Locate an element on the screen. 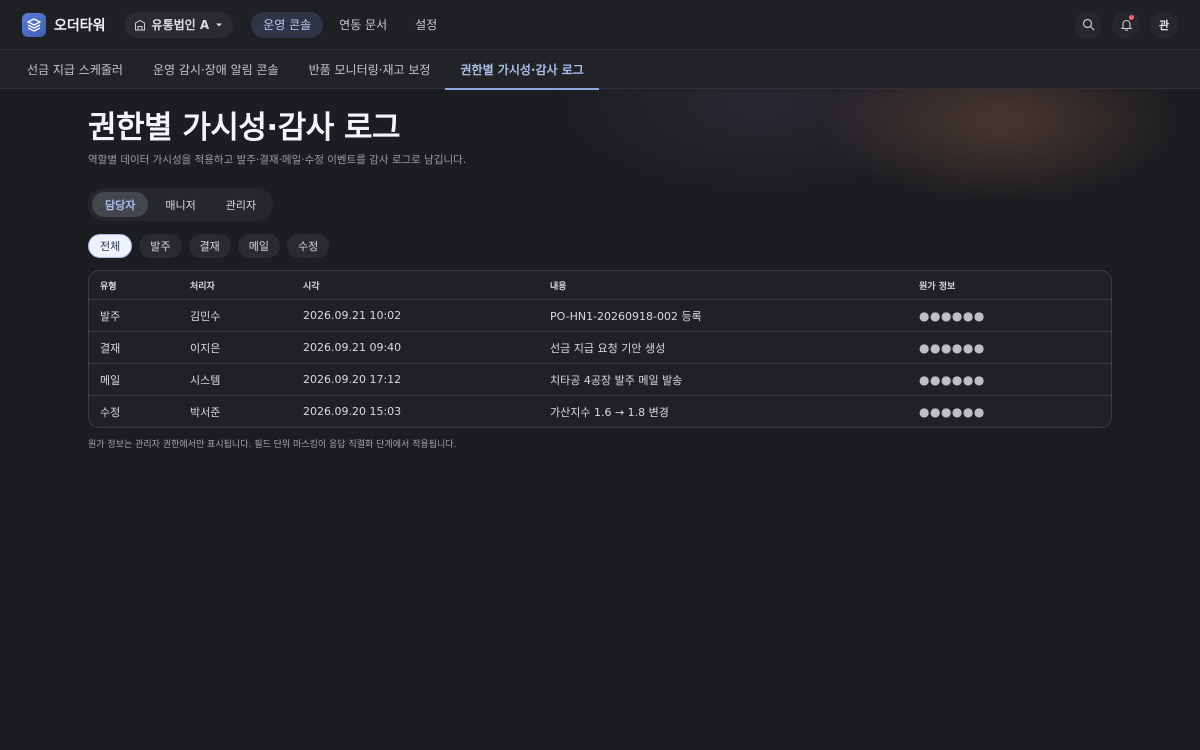 The image size is (1200, 750). cell-time: 2026.09.21 09:40 is located at coordinates (352, 347).